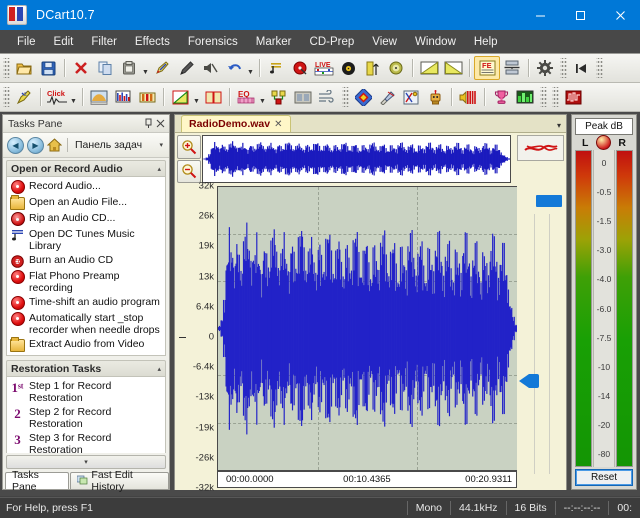 The height and width of the screenshot is (518, 640). I want to click on music-note-icon, so click(276, 68).